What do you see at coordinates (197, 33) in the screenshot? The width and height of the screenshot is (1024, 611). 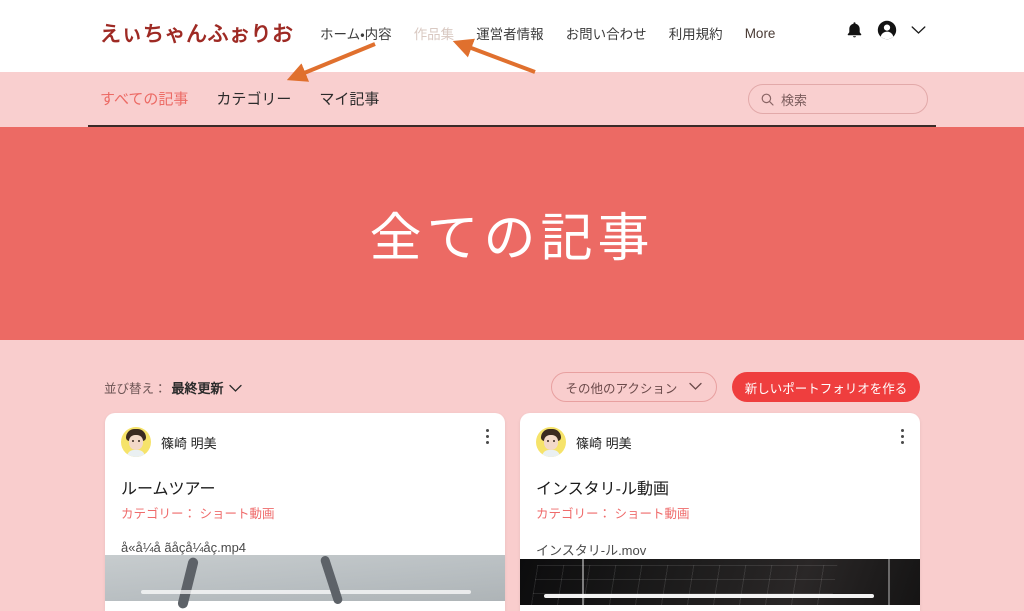 I see `site-logo: えぃちゃんふぉりお` at bounding box center [197, 33].